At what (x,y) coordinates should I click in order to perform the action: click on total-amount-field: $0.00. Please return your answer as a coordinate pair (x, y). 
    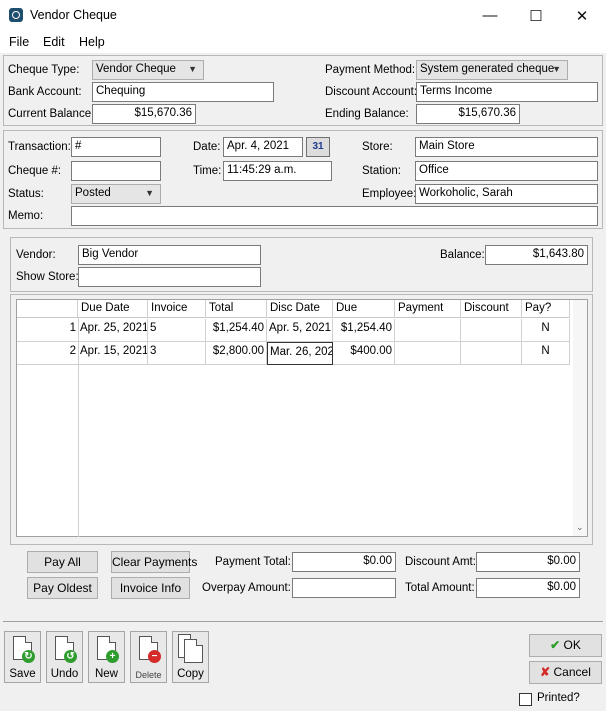
    Looking at the image, I should click on (528, 588).